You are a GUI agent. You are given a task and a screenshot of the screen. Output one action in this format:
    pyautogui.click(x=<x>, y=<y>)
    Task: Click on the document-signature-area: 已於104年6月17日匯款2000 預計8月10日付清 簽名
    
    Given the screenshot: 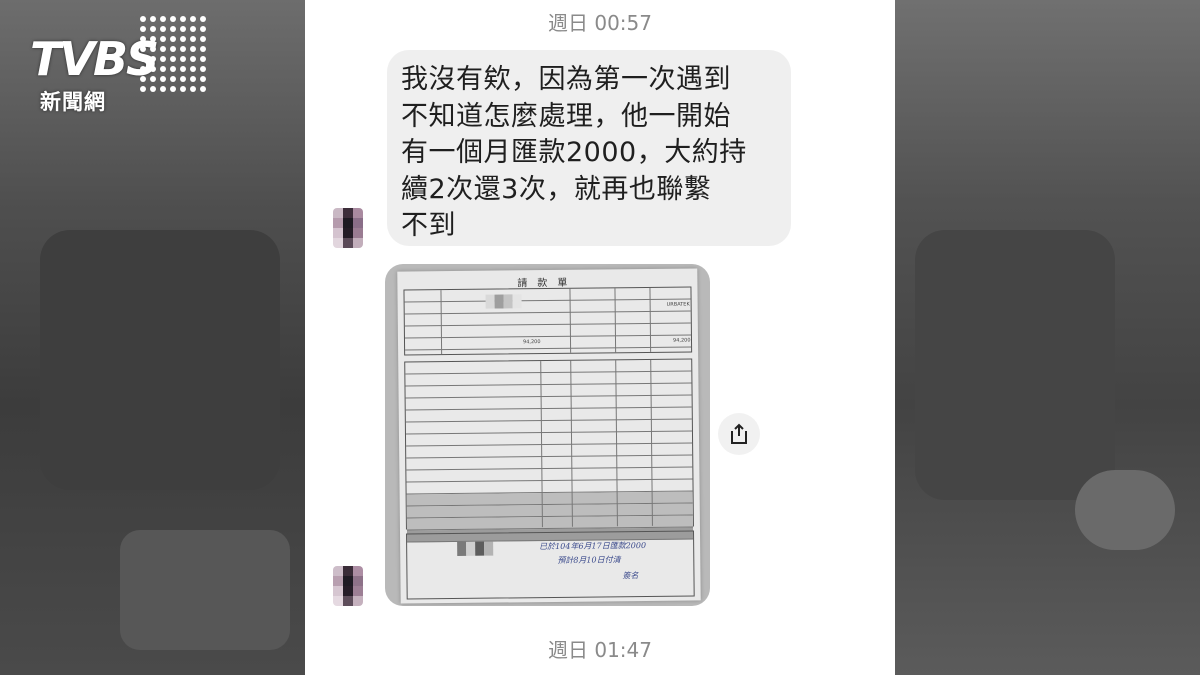 What is the action you would take?
    pyautogui.click(x=550, y=565)
    